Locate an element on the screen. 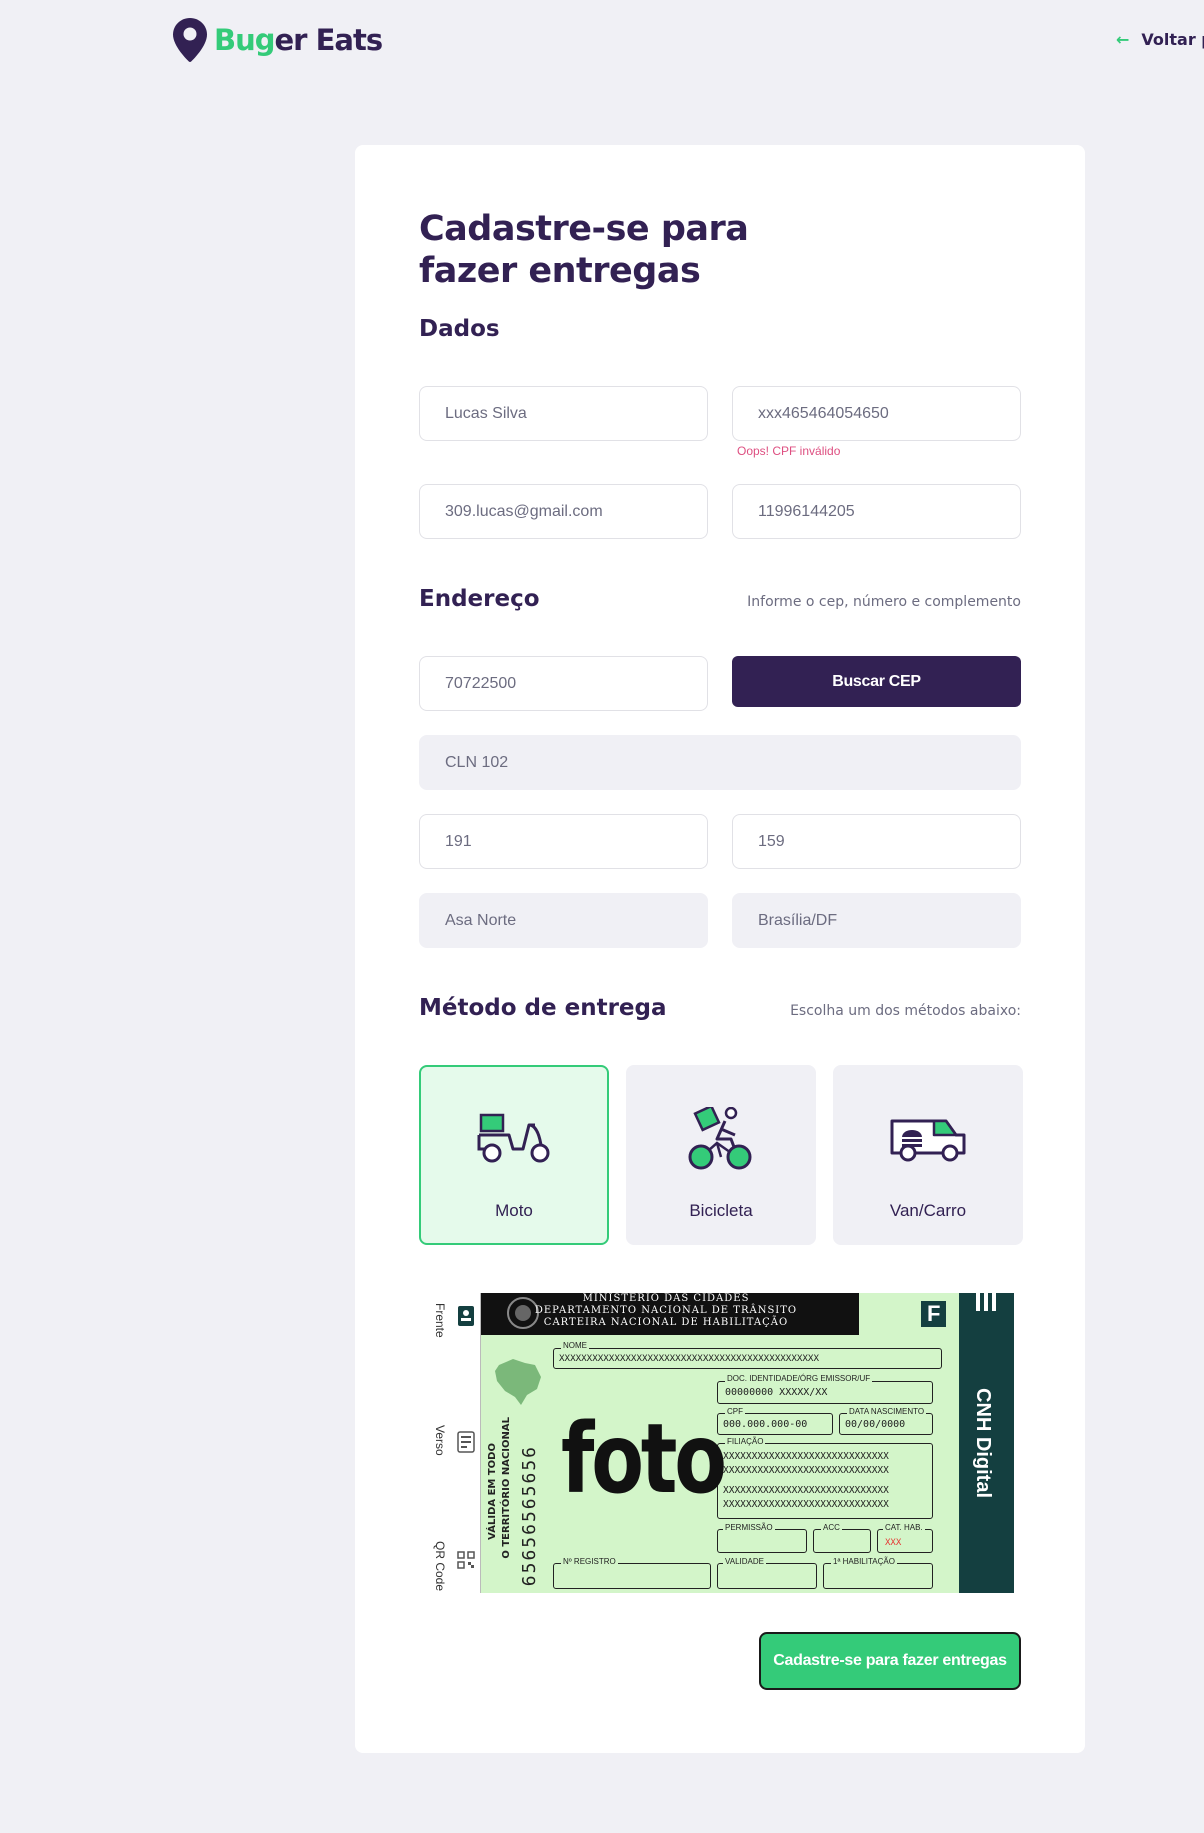 The image size is (1204, 1833). cnh-corner-letter: F is located at coordinates (934, 1314).